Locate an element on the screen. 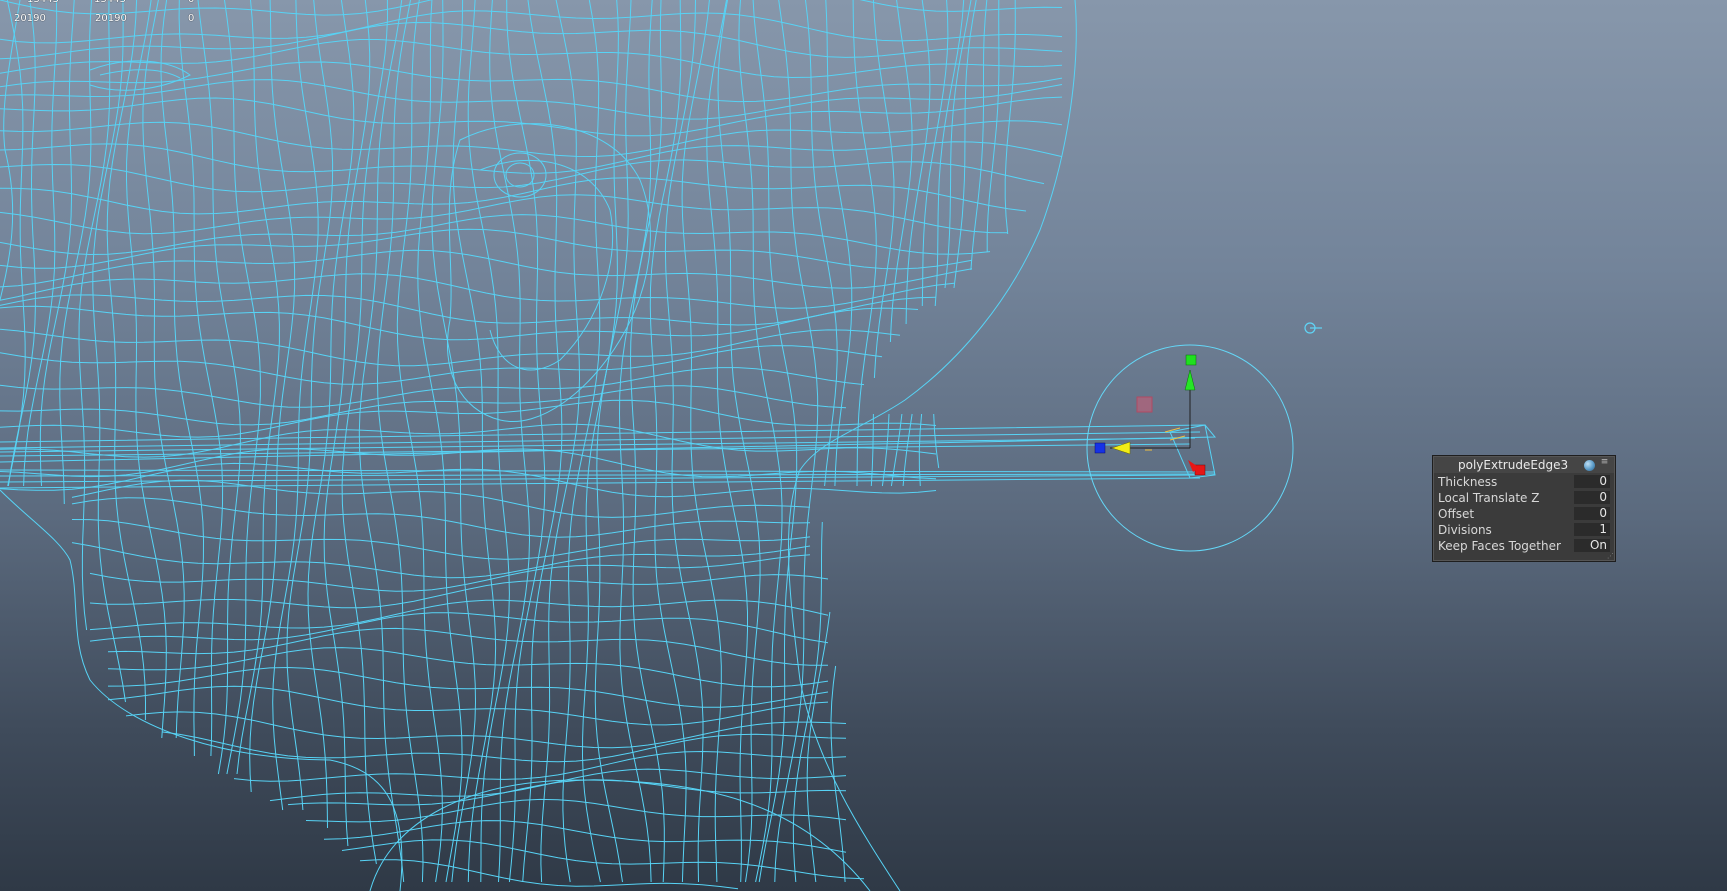  ear-outline is located at coordinates (548, 272).